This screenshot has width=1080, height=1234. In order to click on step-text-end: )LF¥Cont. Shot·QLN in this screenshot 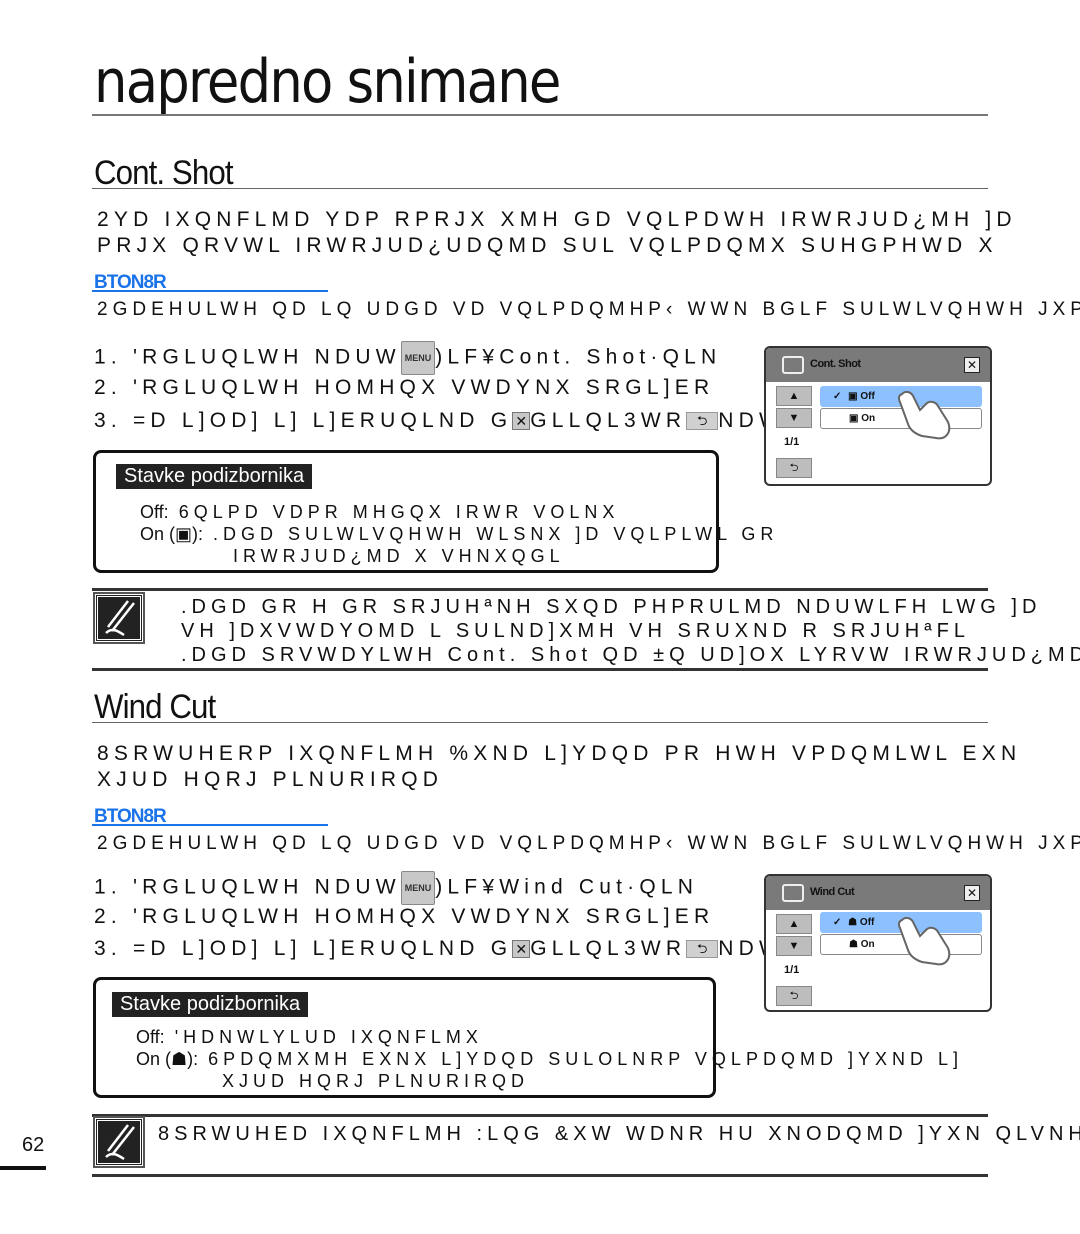, I will do `click(578, 357)`.